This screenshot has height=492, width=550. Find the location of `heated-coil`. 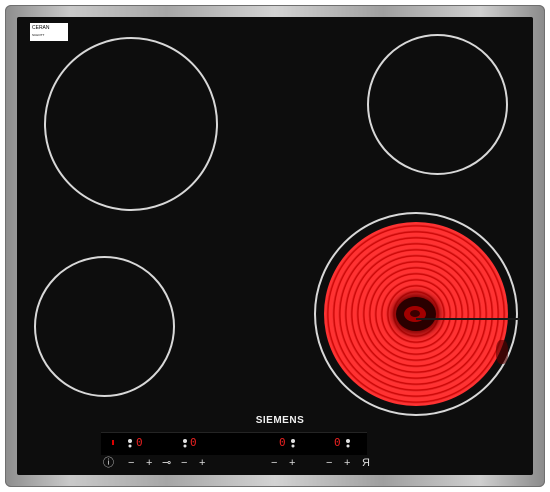

heated-coil is located at coordinates (422, 314).